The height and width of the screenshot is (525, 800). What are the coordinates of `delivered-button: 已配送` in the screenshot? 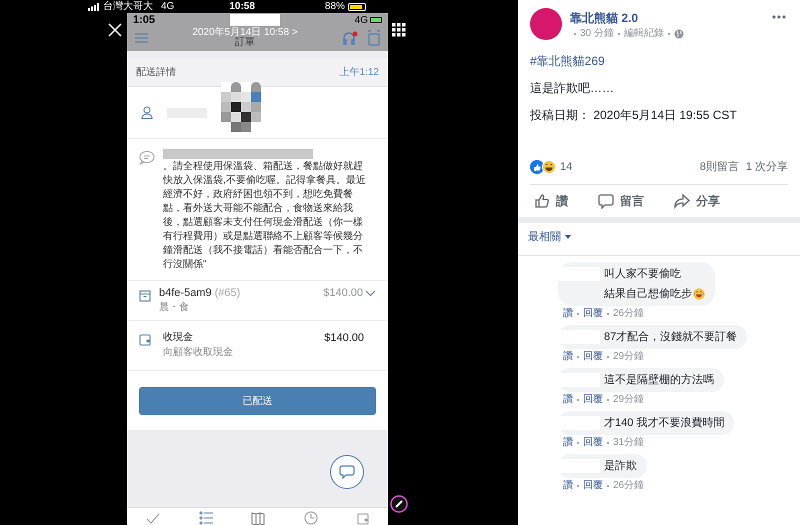 It's located at (257, 401).